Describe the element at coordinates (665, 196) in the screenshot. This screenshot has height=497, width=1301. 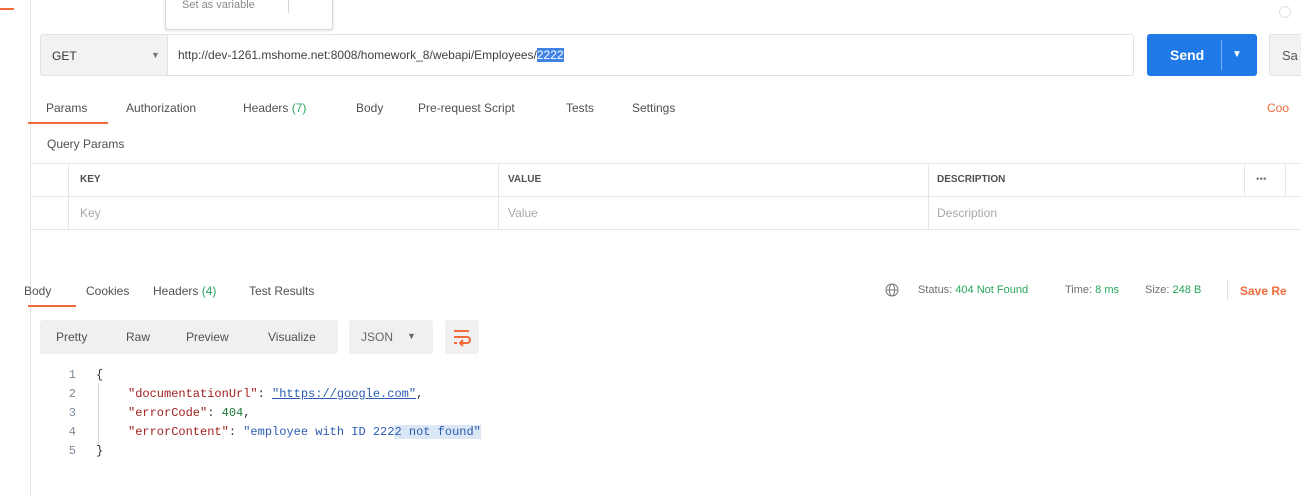
I see `table-header-border` at that location.